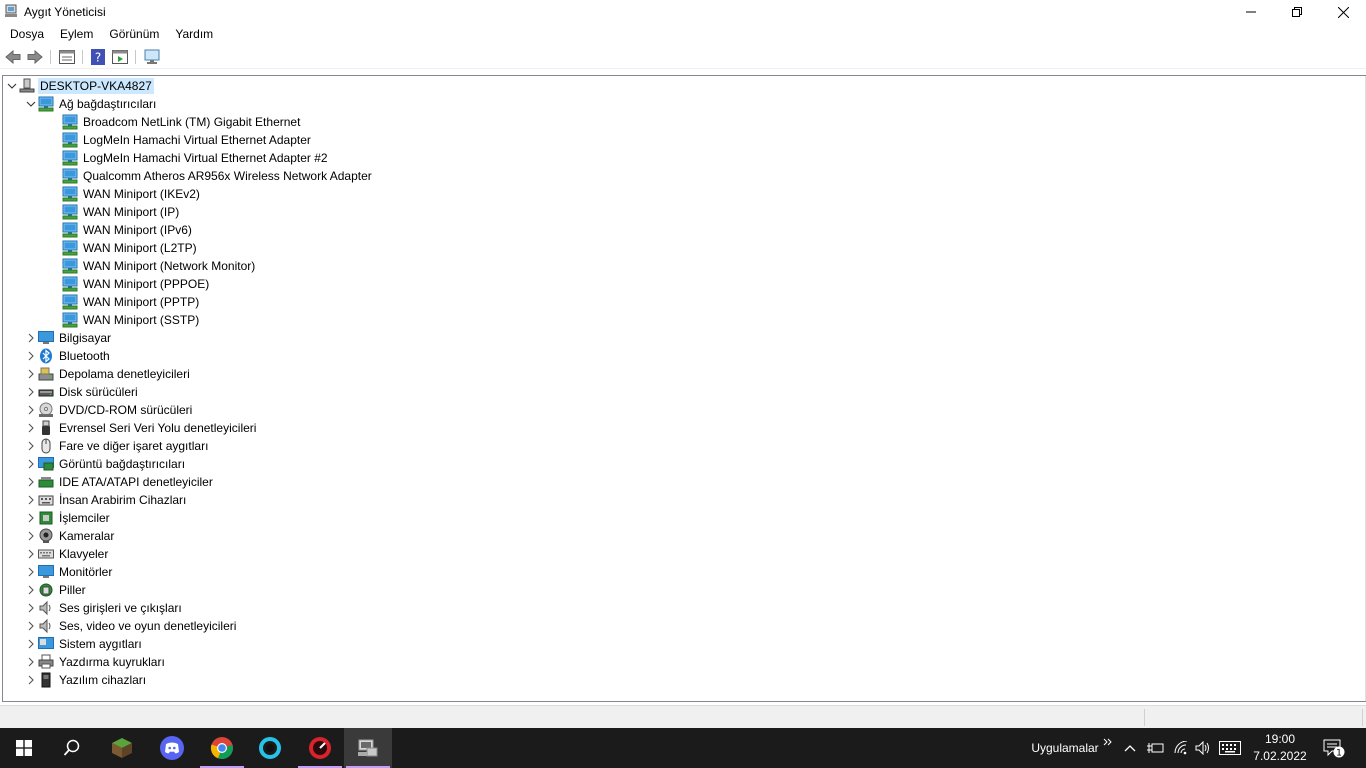  Describe the element at coordinates (105, 464) in the screenshot. I see `tree-category: Görüntü bağdaştırıcıları` at that location.